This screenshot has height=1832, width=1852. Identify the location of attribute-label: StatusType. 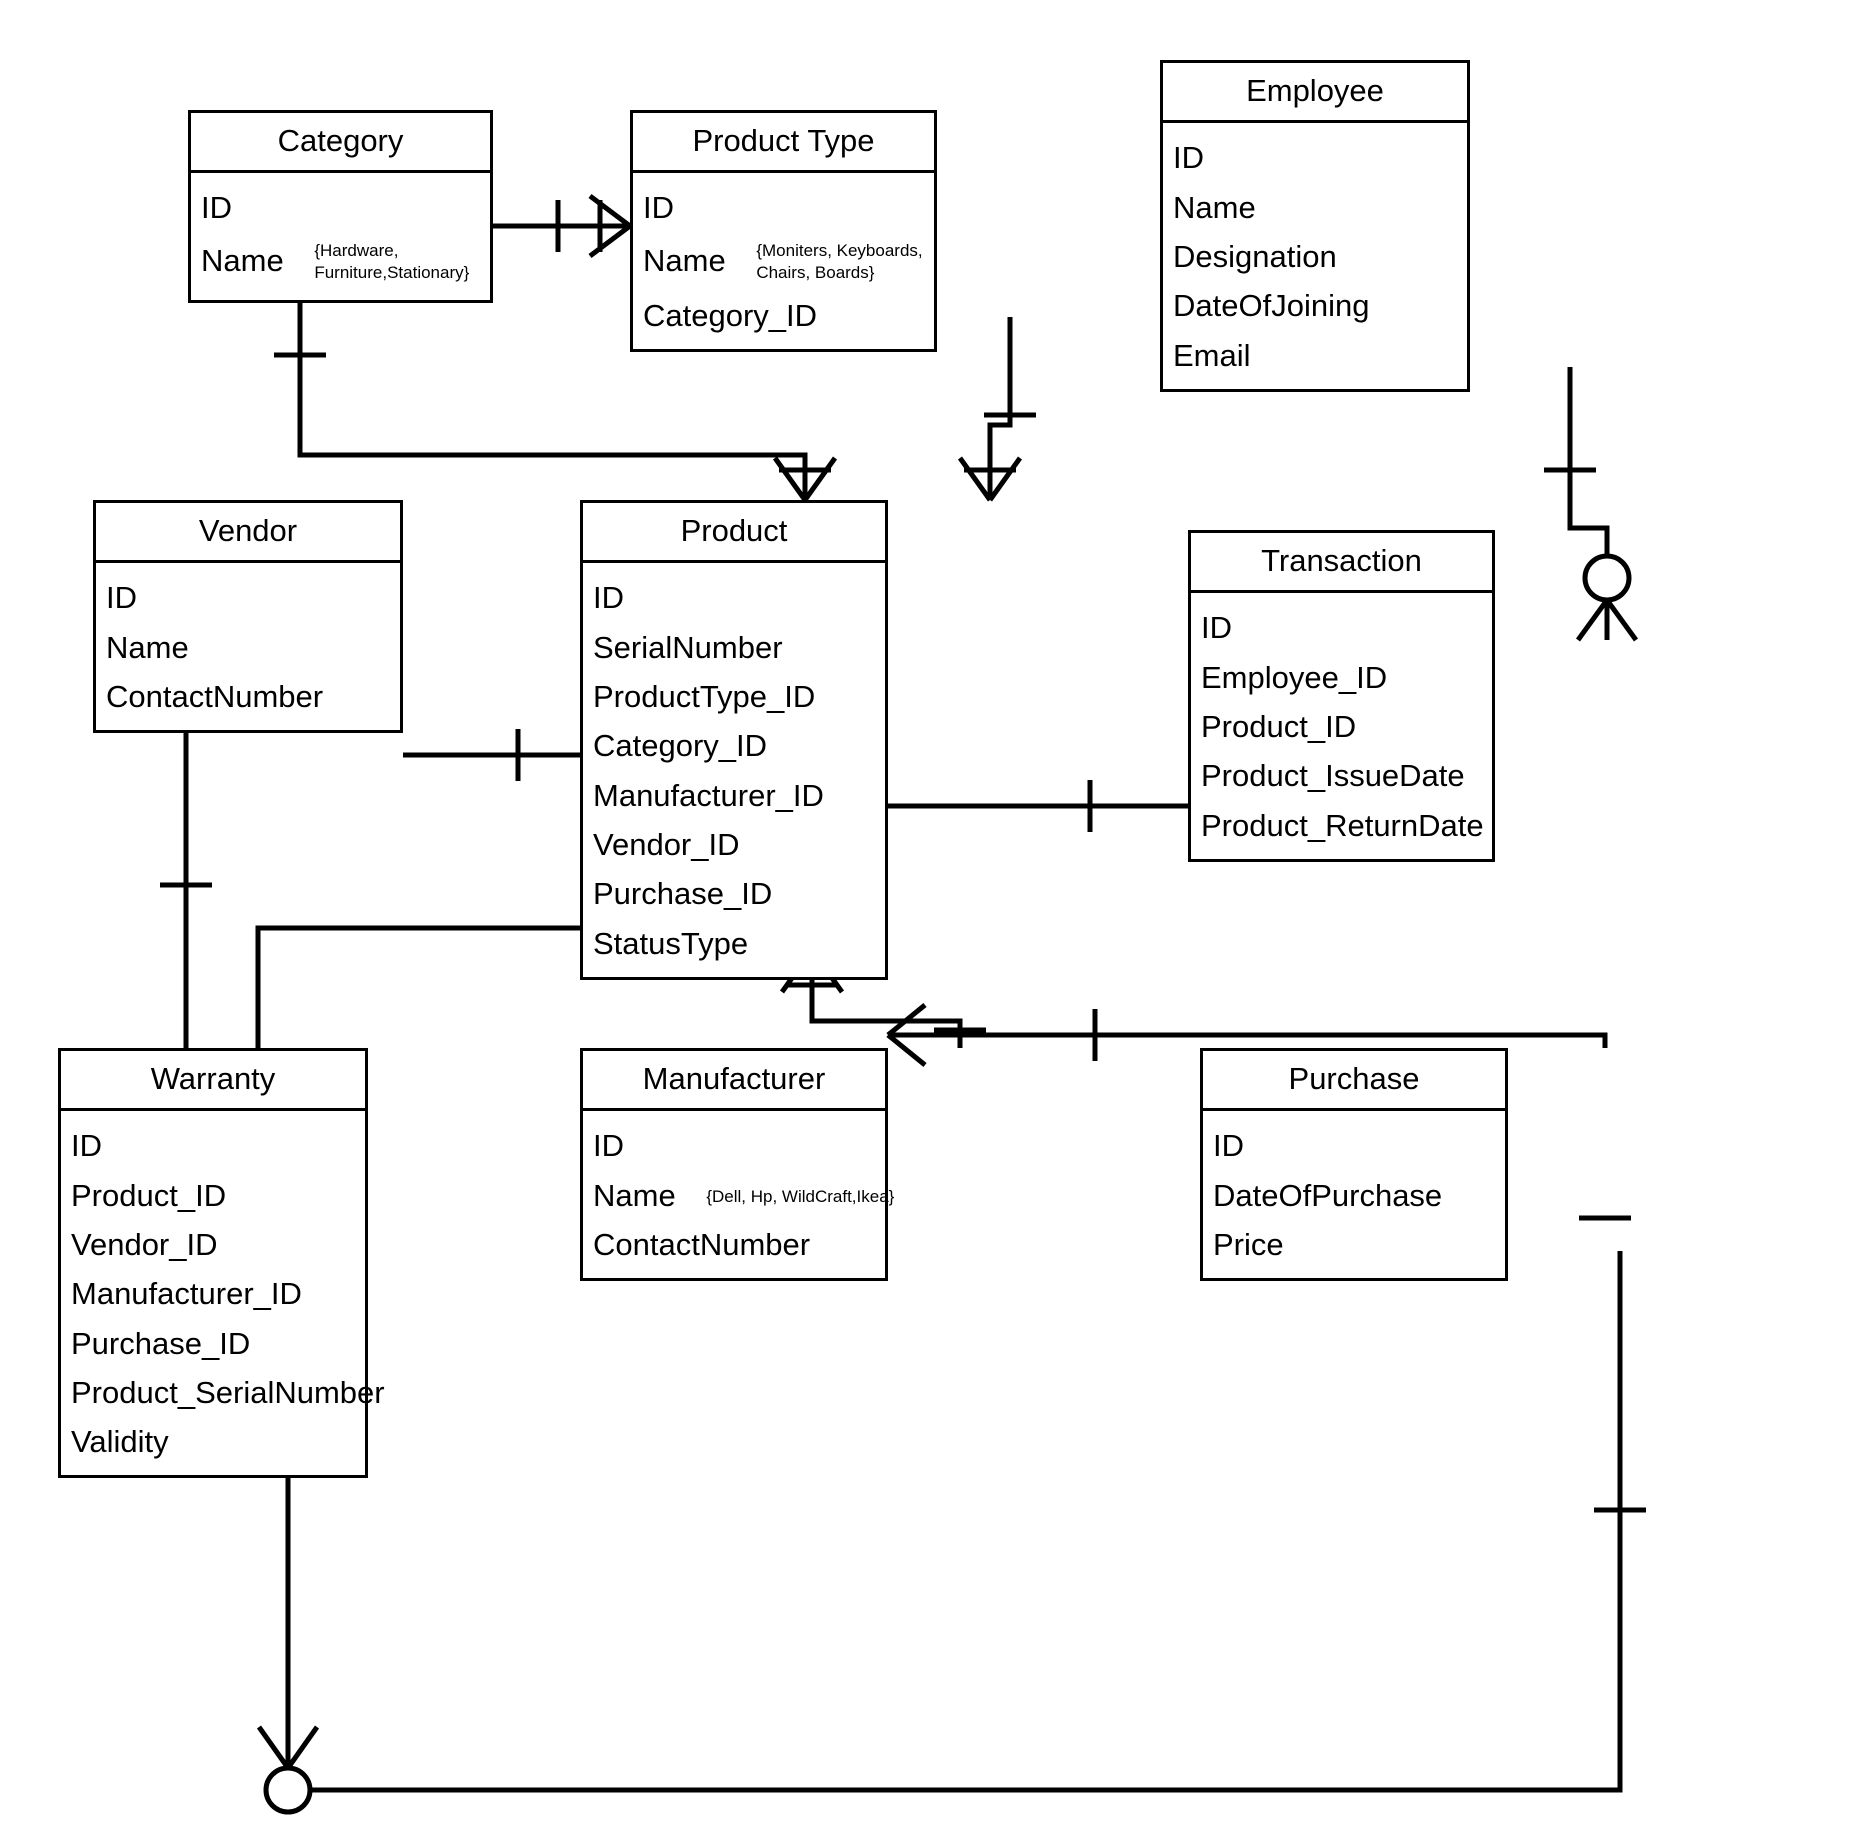
(671, 943).